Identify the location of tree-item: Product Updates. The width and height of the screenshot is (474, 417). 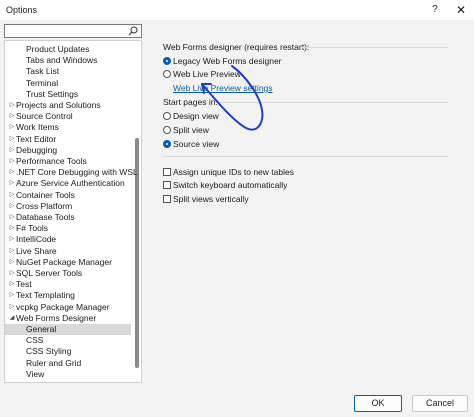
(68, 49).